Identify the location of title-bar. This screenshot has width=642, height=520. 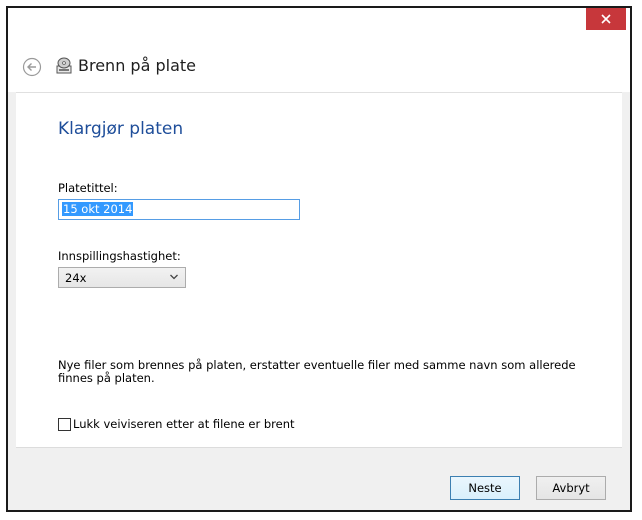
(319, 25).